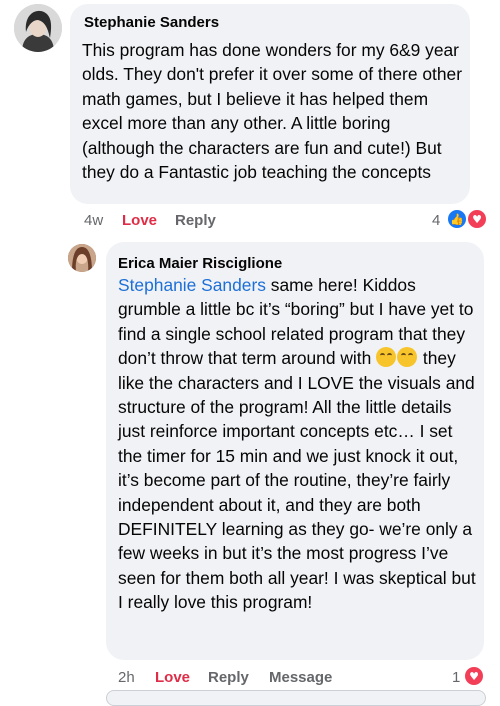 The image size is (500, 706). I want to click on reply-input, so click(296, 698).